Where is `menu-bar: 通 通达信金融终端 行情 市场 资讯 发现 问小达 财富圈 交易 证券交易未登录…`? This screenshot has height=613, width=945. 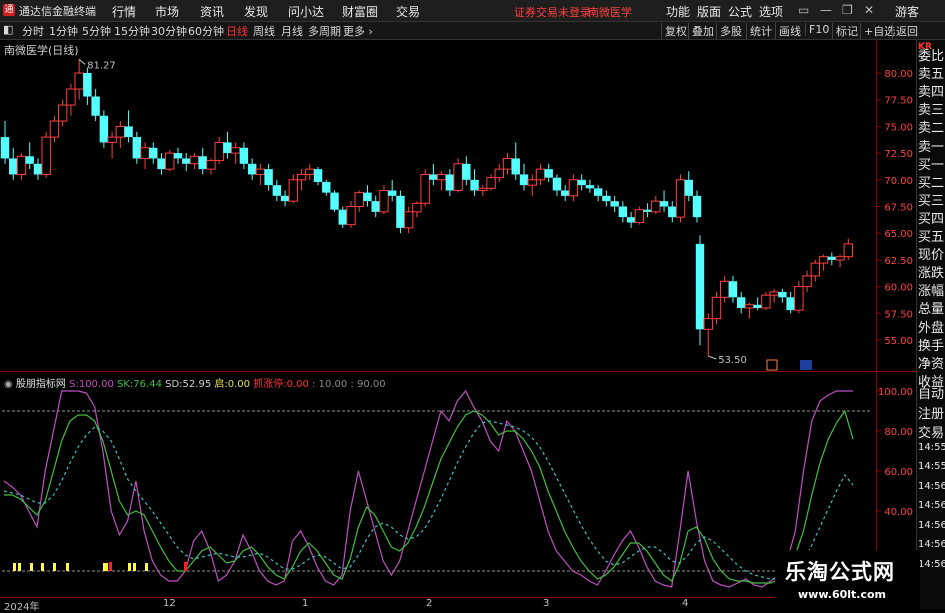
menu-bar: 通 通达信金融终端 行情 市场 资讯 发现 问小达 财富圈 交易 证券交易未登录… is located at coordinates (472, 11).